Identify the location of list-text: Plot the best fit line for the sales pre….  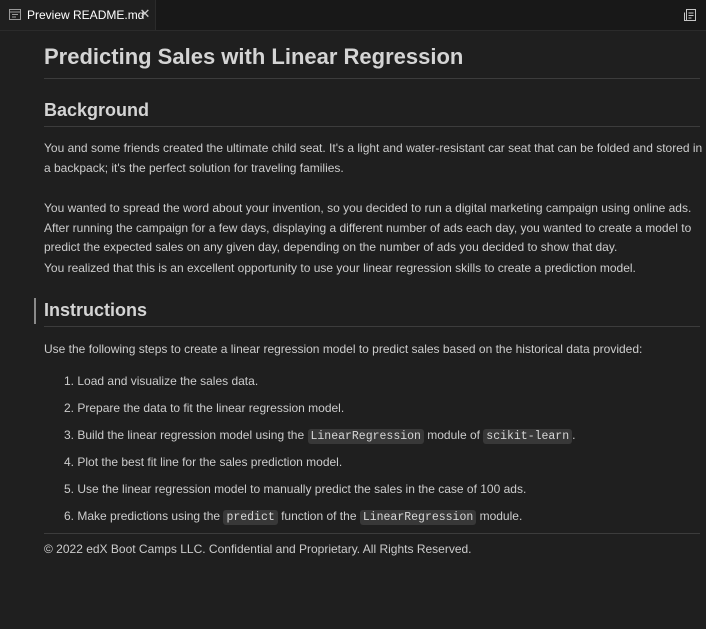
(210, 462).